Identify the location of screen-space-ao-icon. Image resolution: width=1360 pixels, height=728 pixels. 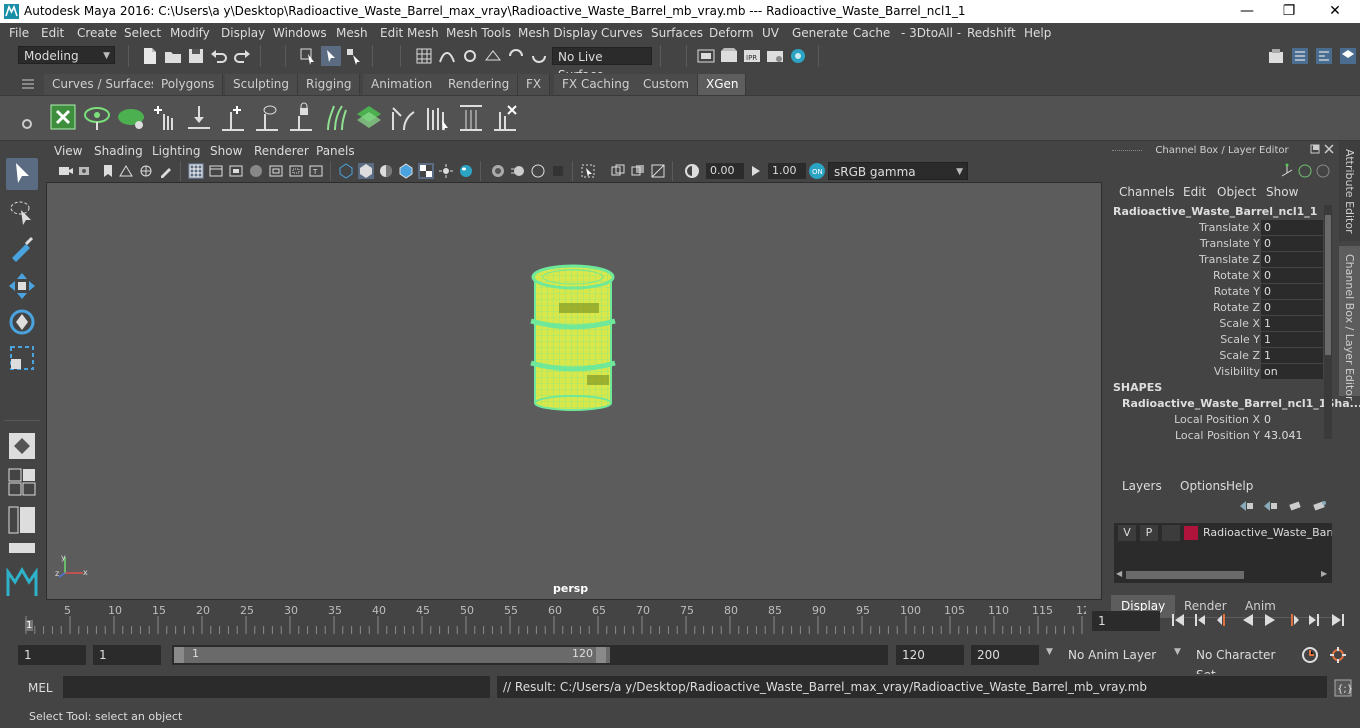
(498, 171).